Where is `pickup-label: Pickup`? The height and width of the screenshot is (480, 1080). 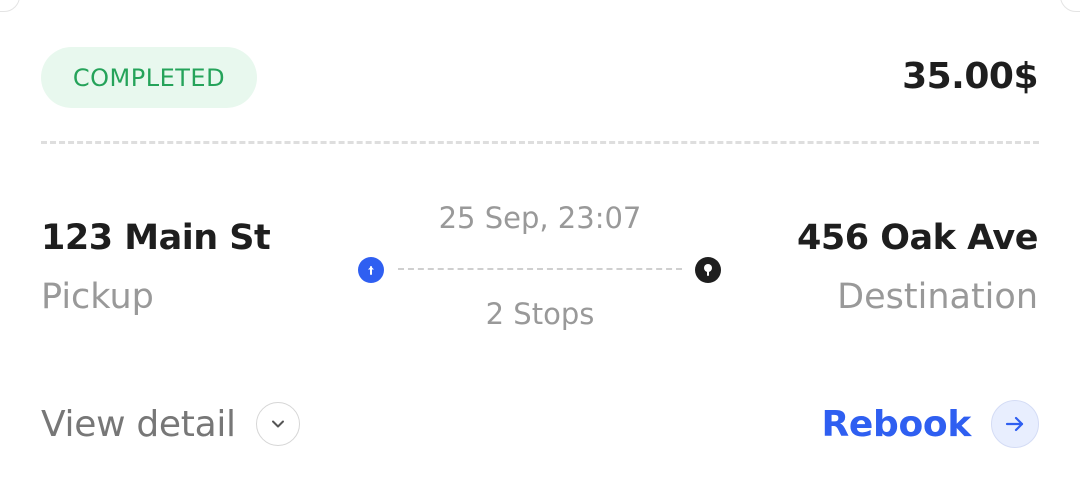 pickup-label: Pickup is located at coordinates (97, 297).